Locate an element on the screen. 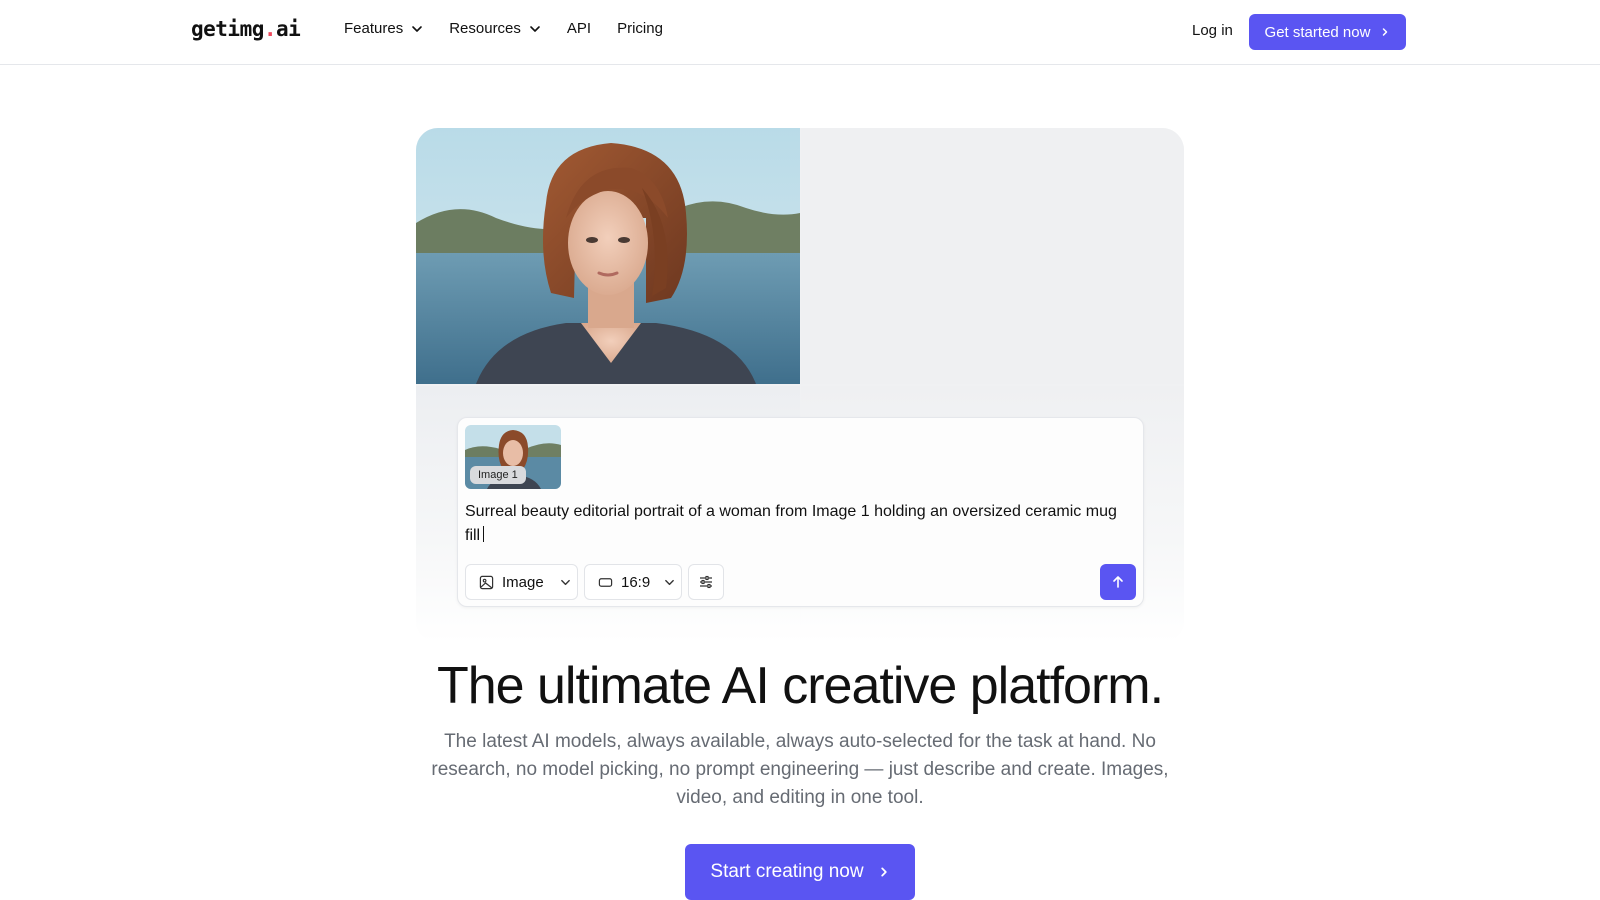 This screenshot has height=900, width=1600. arrow-up-icon is located at coordinates (1118, 582).